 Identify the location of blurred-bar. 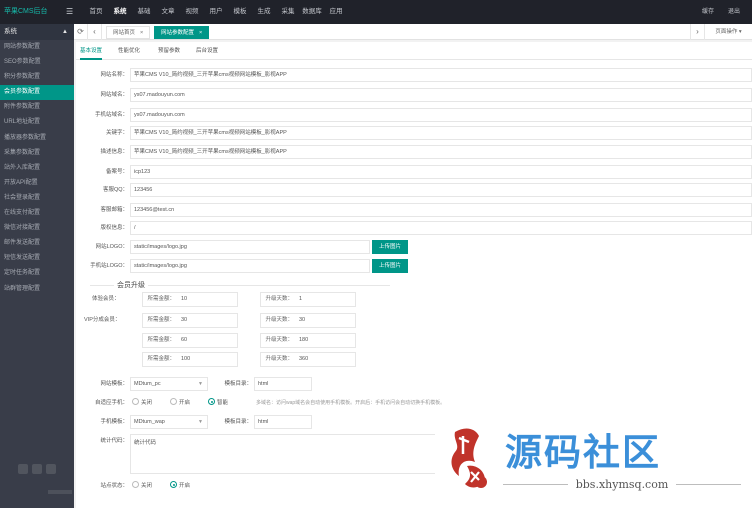
(60, 492).